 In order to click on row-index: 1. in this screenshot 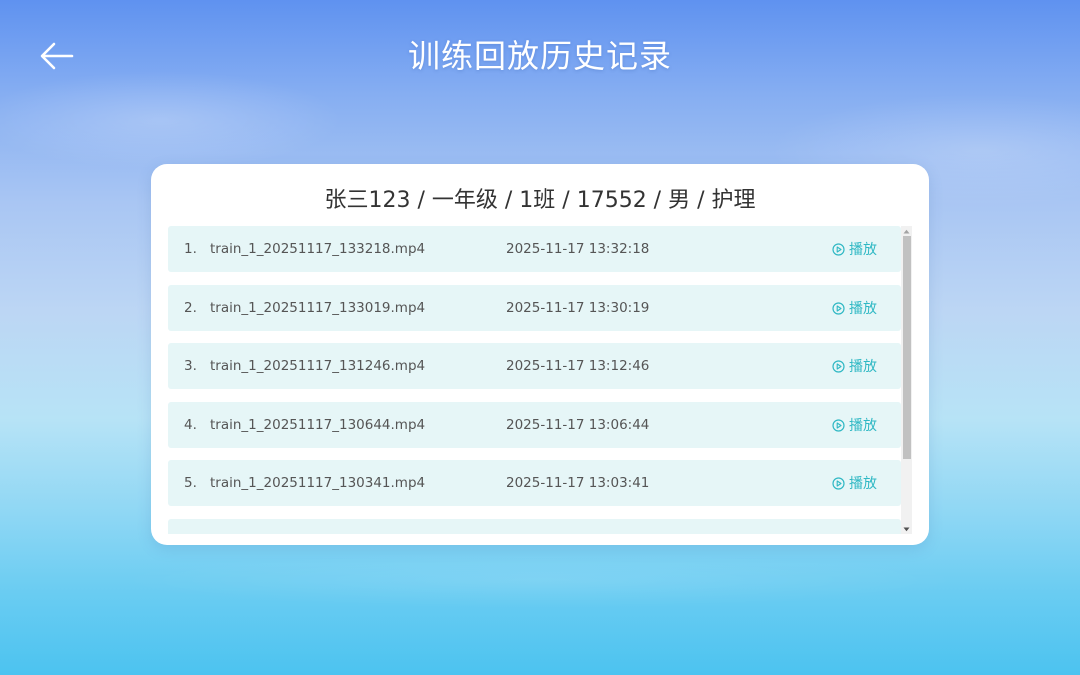, I will do `click(190, 249)`.